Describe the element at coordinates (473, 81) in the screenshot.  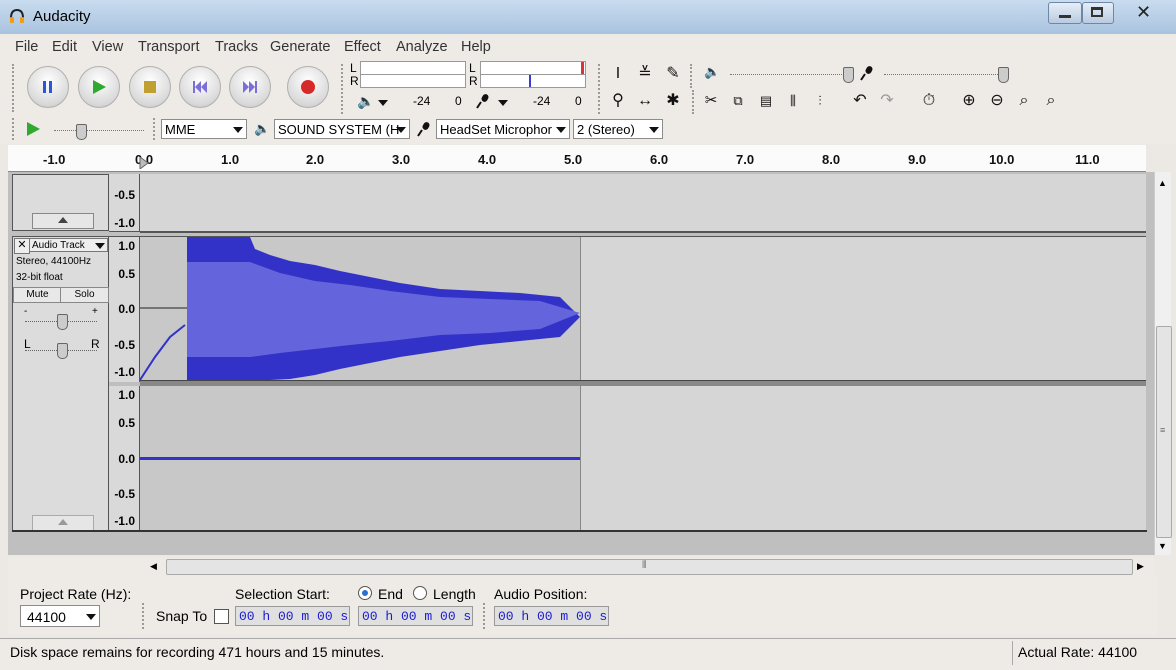
I see `meter-right-label: R` at that location.